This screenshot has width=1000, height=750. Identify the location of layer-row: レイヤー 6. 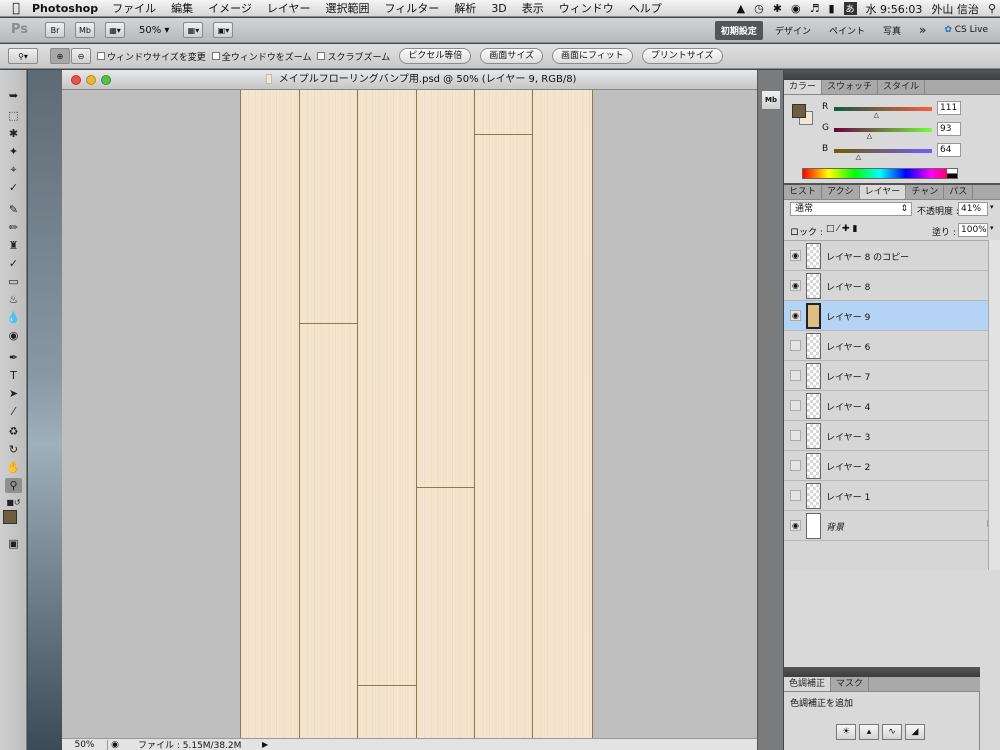
(892, 346).